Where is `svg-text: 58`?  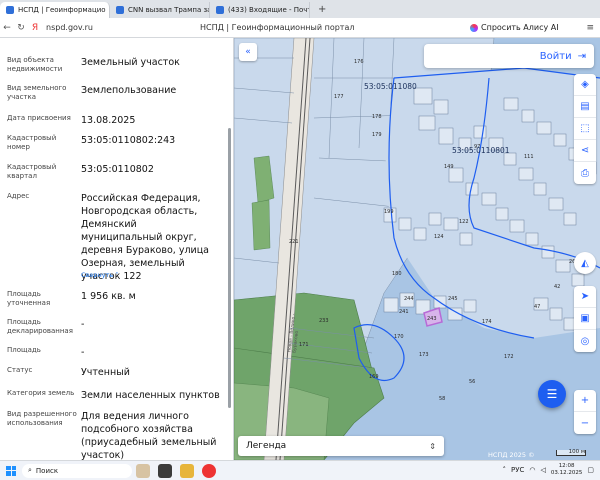 svg-text: 58 is located at coordinates (442, 399).